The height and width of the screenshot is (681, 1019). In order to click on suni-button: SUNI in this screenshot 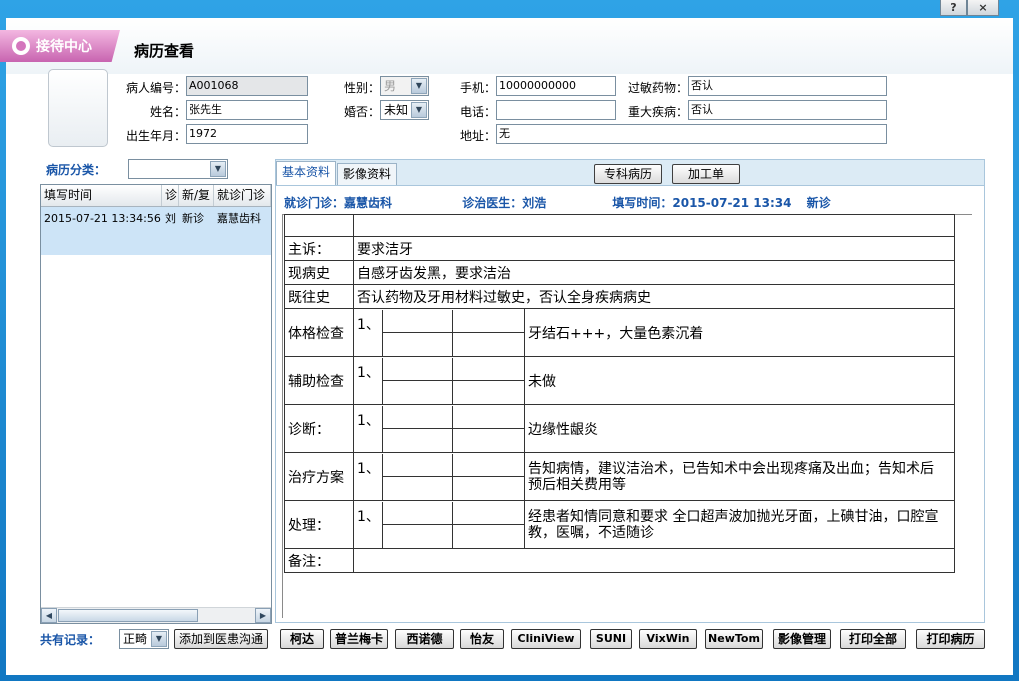, I will do `click(611, 639)`.